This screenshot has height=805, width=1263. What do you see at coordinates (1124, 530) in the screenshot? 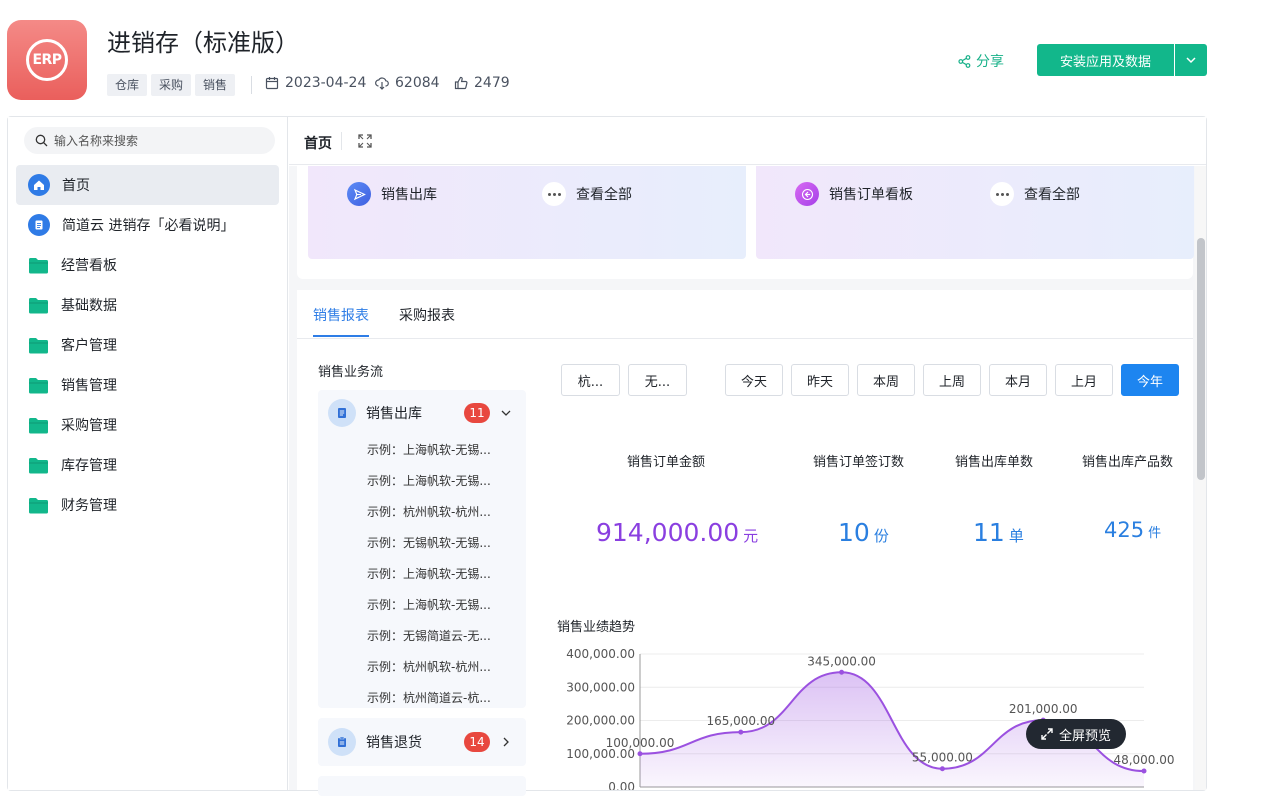
I see `kpi-value: 425` at bounding box center [1124, 530].